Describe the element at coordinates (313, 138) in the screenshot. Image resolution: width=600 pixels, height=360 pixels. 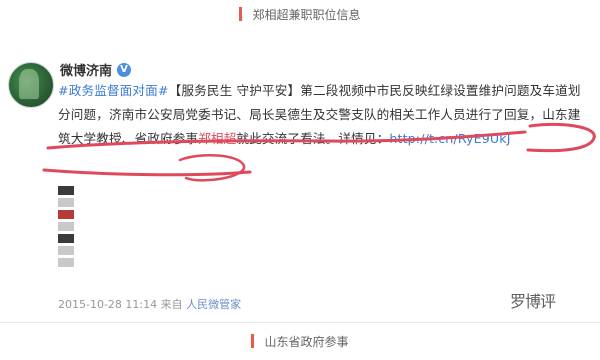
I see `post-text-2: 就此交流了看法。详情见：` at that location.